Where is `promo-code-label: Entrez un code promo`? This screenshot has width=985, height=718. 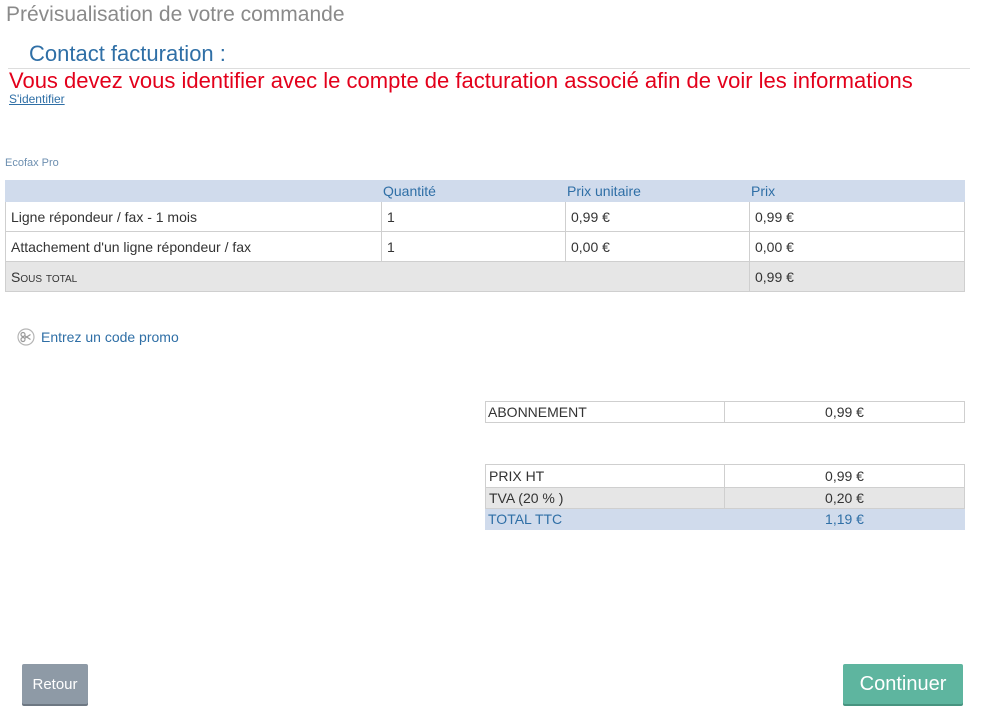
promo-code-label: Entrez un code promo is located at coordinates (110, 337).